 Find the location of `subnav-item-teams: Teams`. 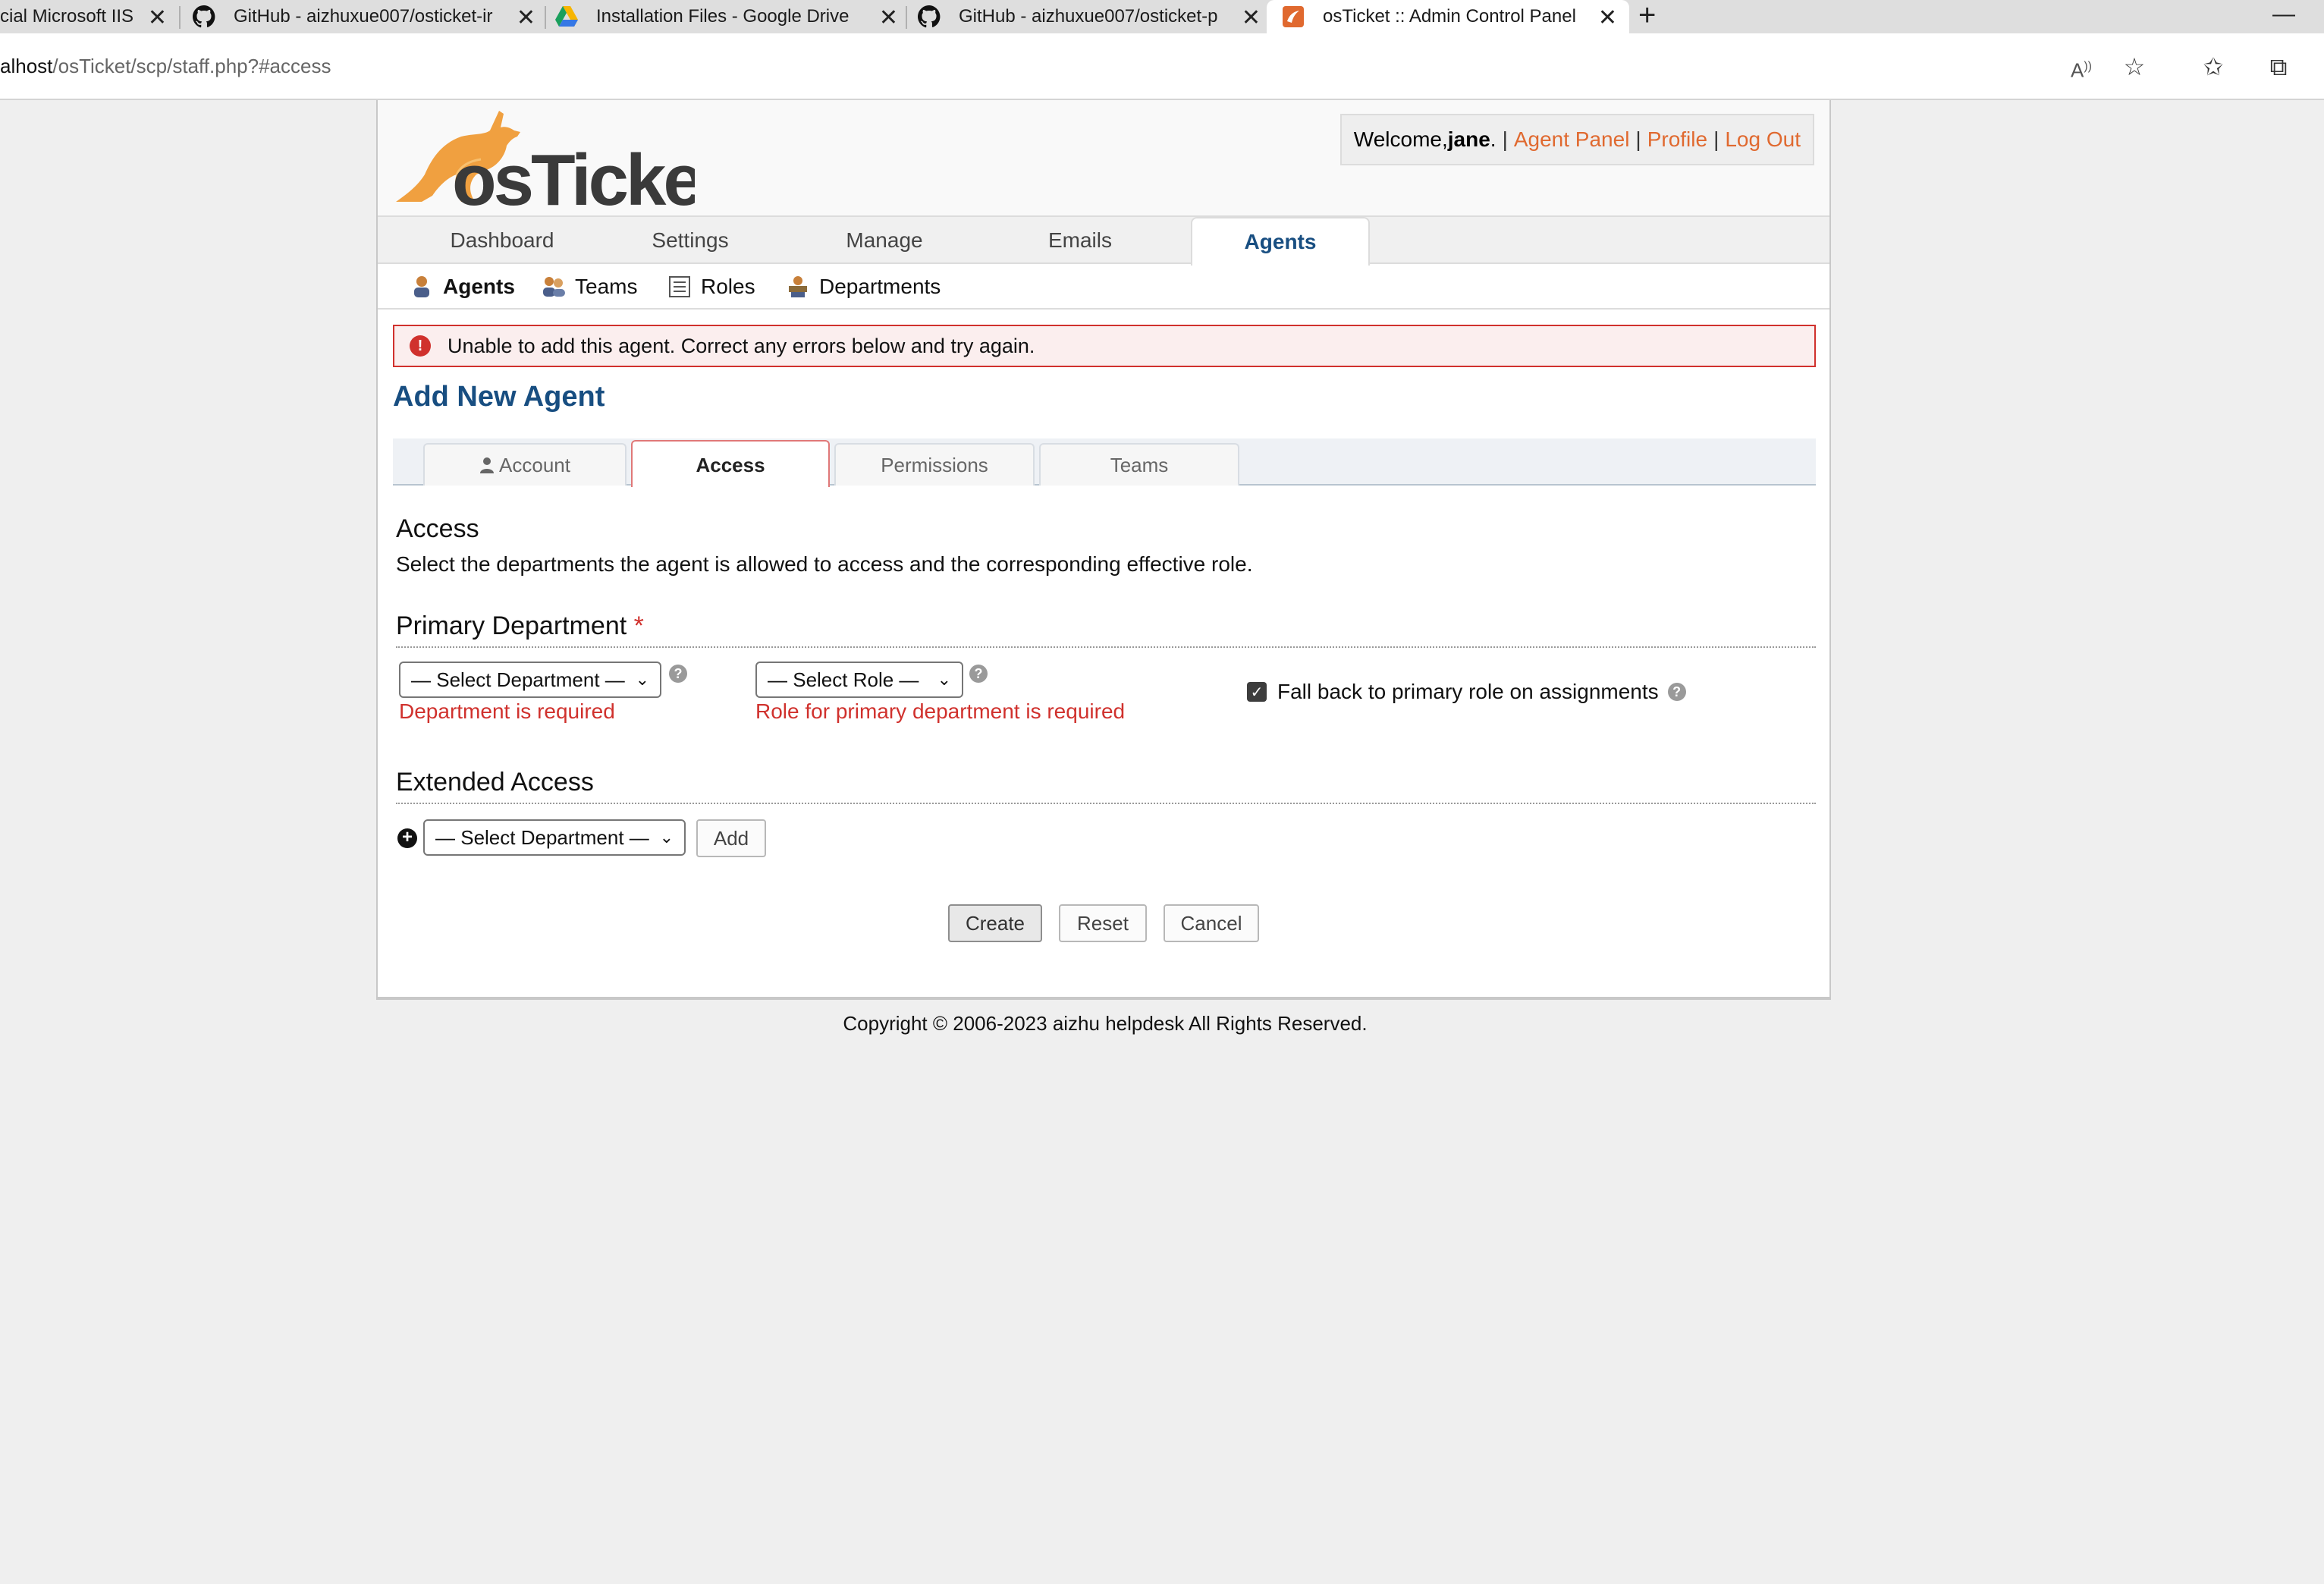

subnav-item-teams: Teams is located at coordinates (589, 286).